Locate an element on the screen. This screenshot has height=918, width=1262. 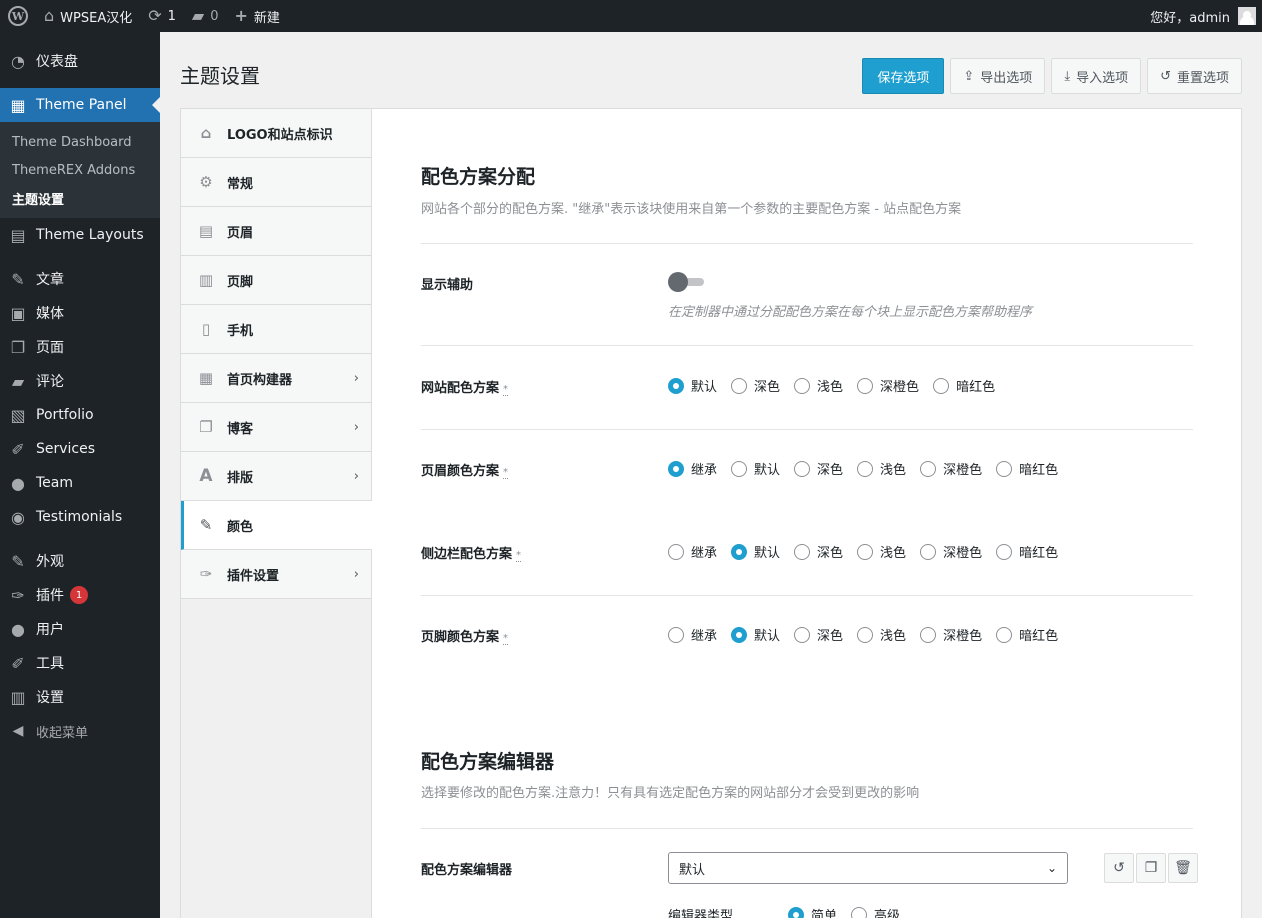
tab-footer: ▥ 页脚 is located at coordinates (276, 280).